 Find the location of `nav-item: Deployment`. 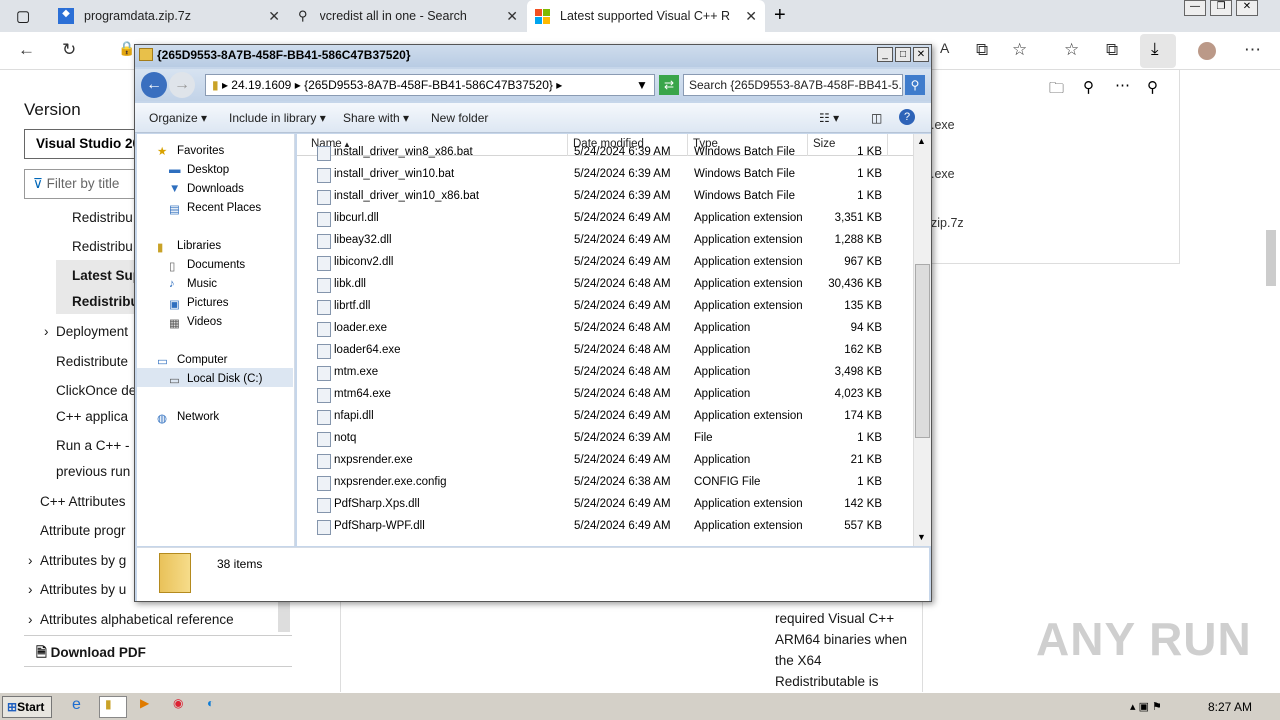

nav-item: Deployment is located at coordinates (92, 331).